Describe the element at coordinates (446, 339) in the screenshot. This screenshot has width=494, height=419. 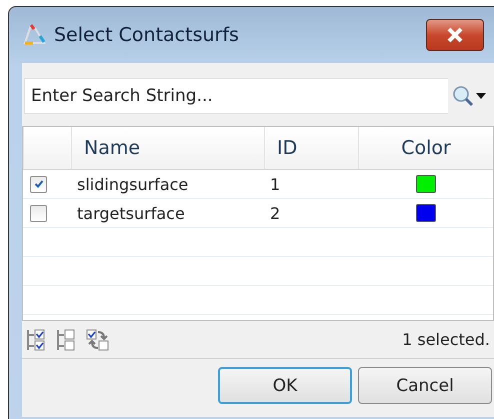
I see `selection-count: 1 selected.` at that location.